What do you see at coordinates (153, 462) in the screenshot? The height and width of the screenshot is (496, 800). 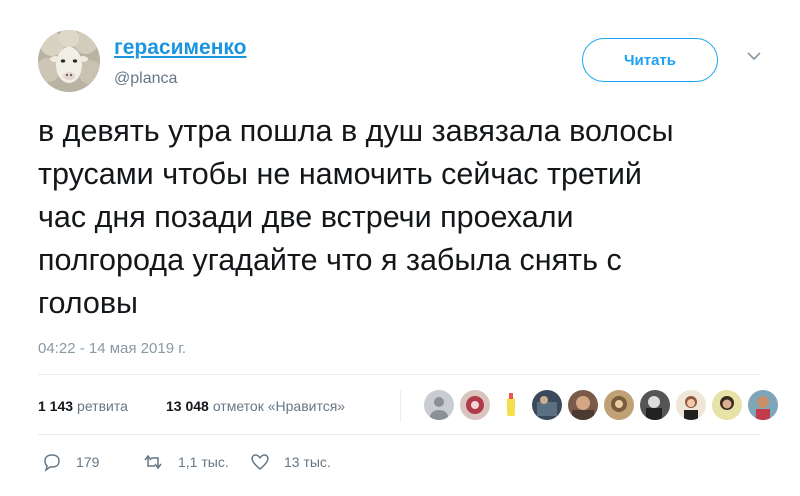 I see `retweet-icon` at bounding box center [153, 462].